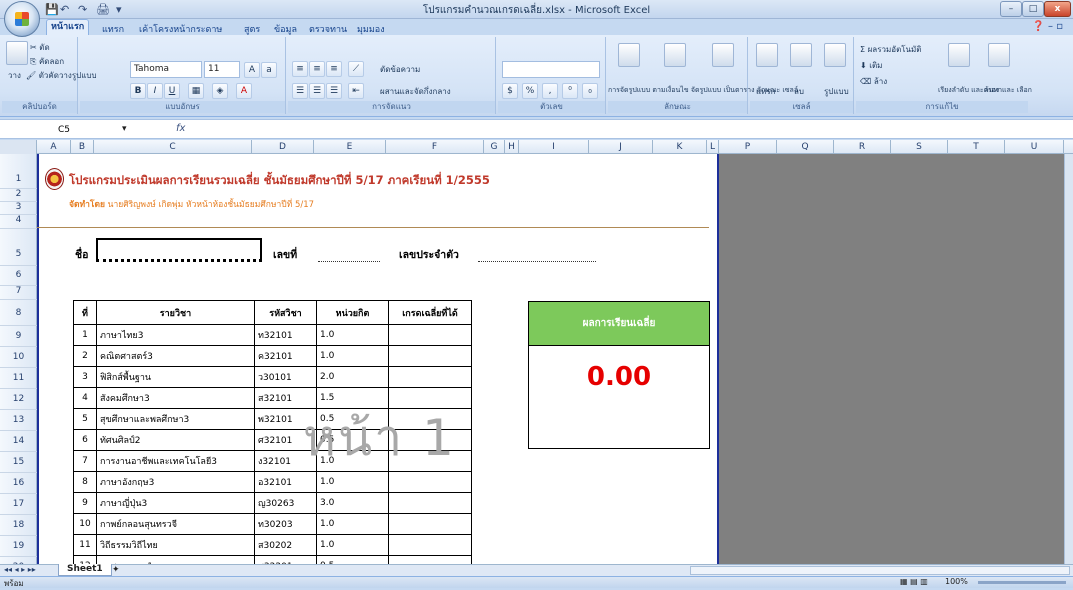  I want to click on col-header: B, so click(82, 147).